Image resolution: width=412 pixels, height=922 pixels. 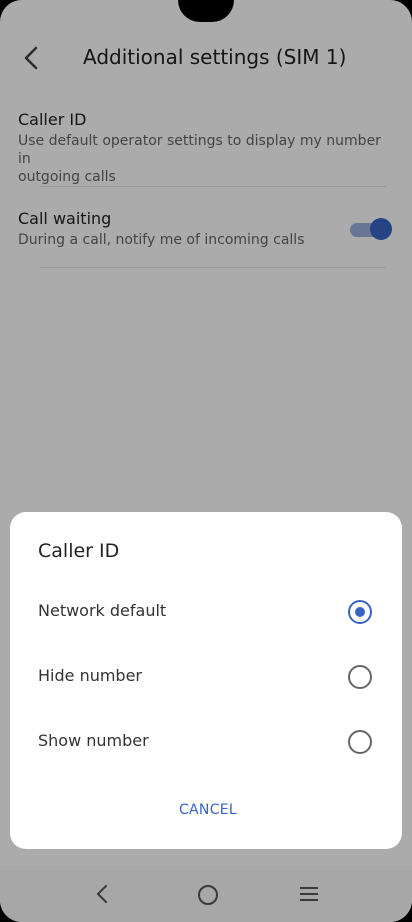 I want to click on option-label: Show number, so click(x=93, y=740).